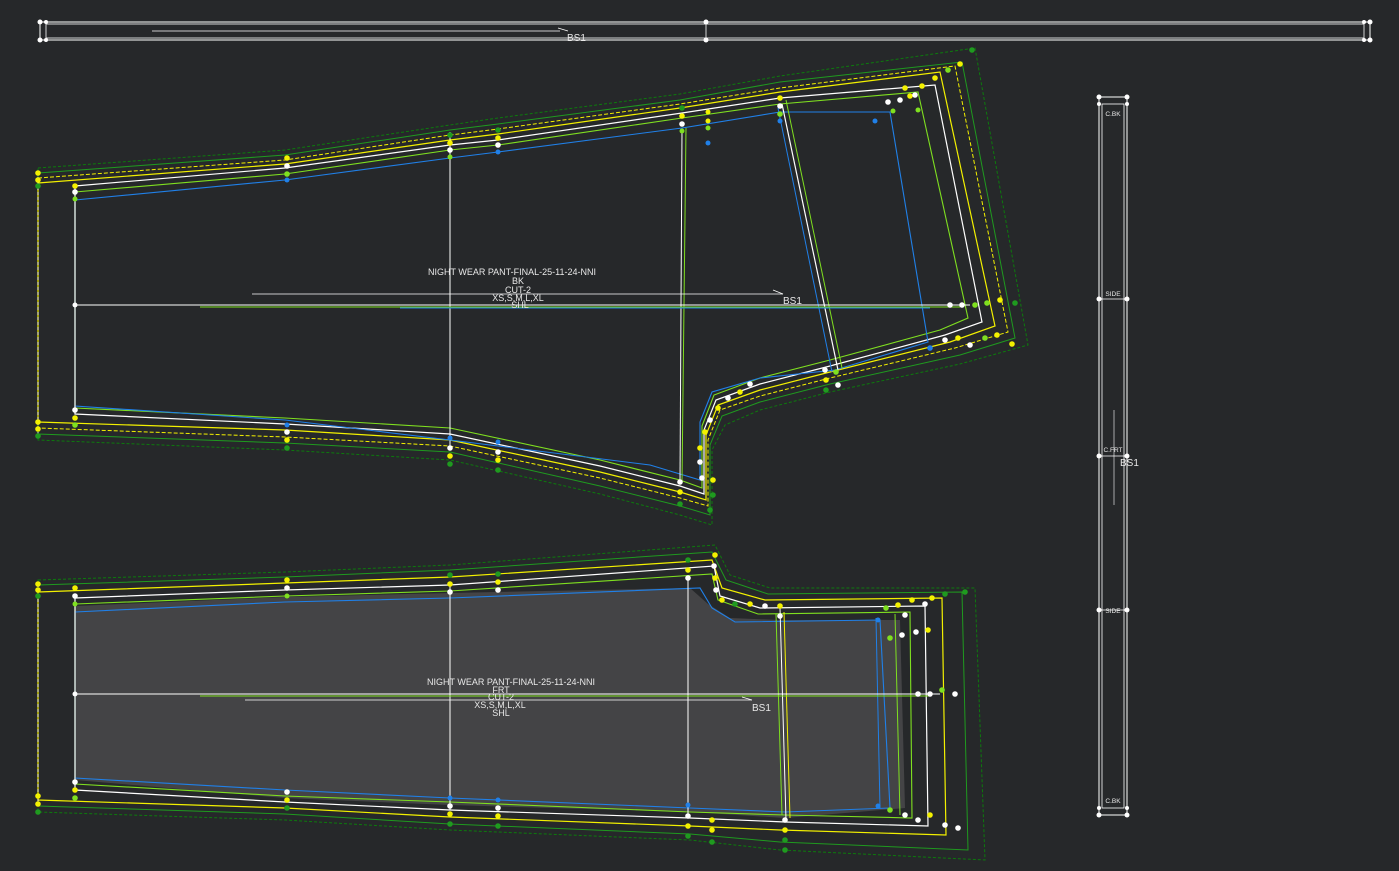  Describe the element at coordinates (761, 708) in the screenshot. I see `front-ref-label: BS1` at that location.